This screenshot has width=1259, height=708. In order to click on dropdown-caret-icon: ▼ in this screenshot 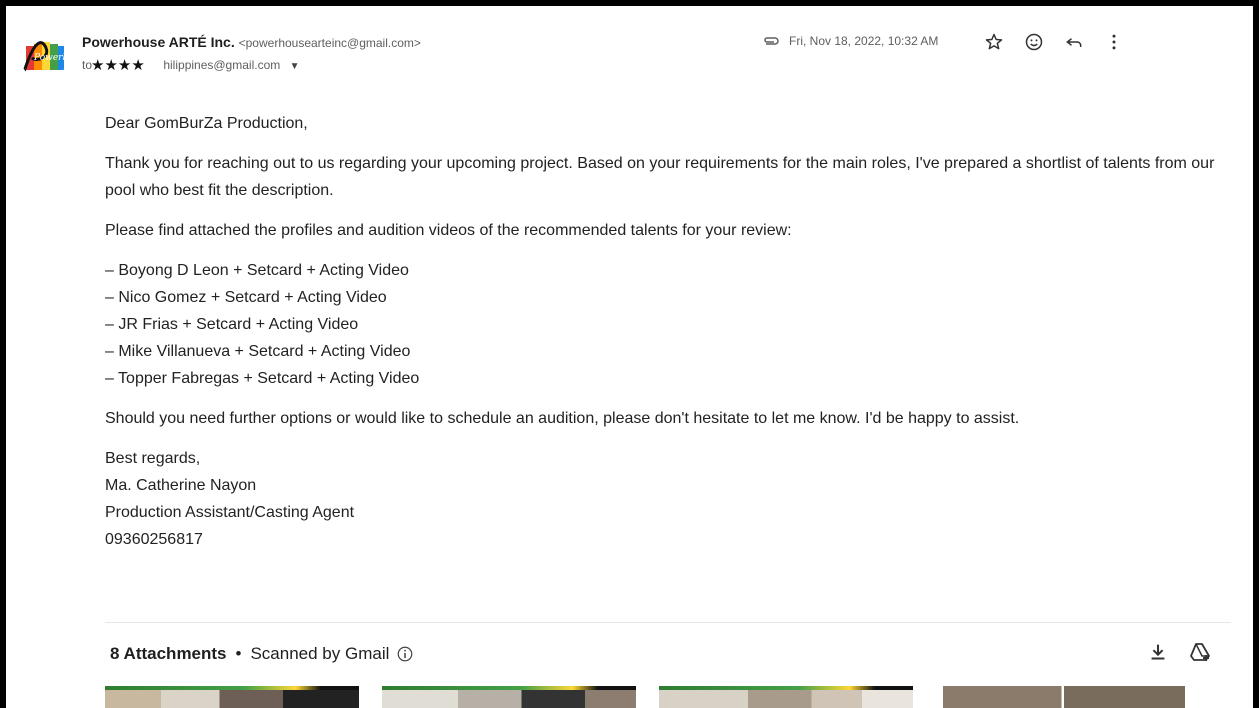, I will do `click(295, 66)`.